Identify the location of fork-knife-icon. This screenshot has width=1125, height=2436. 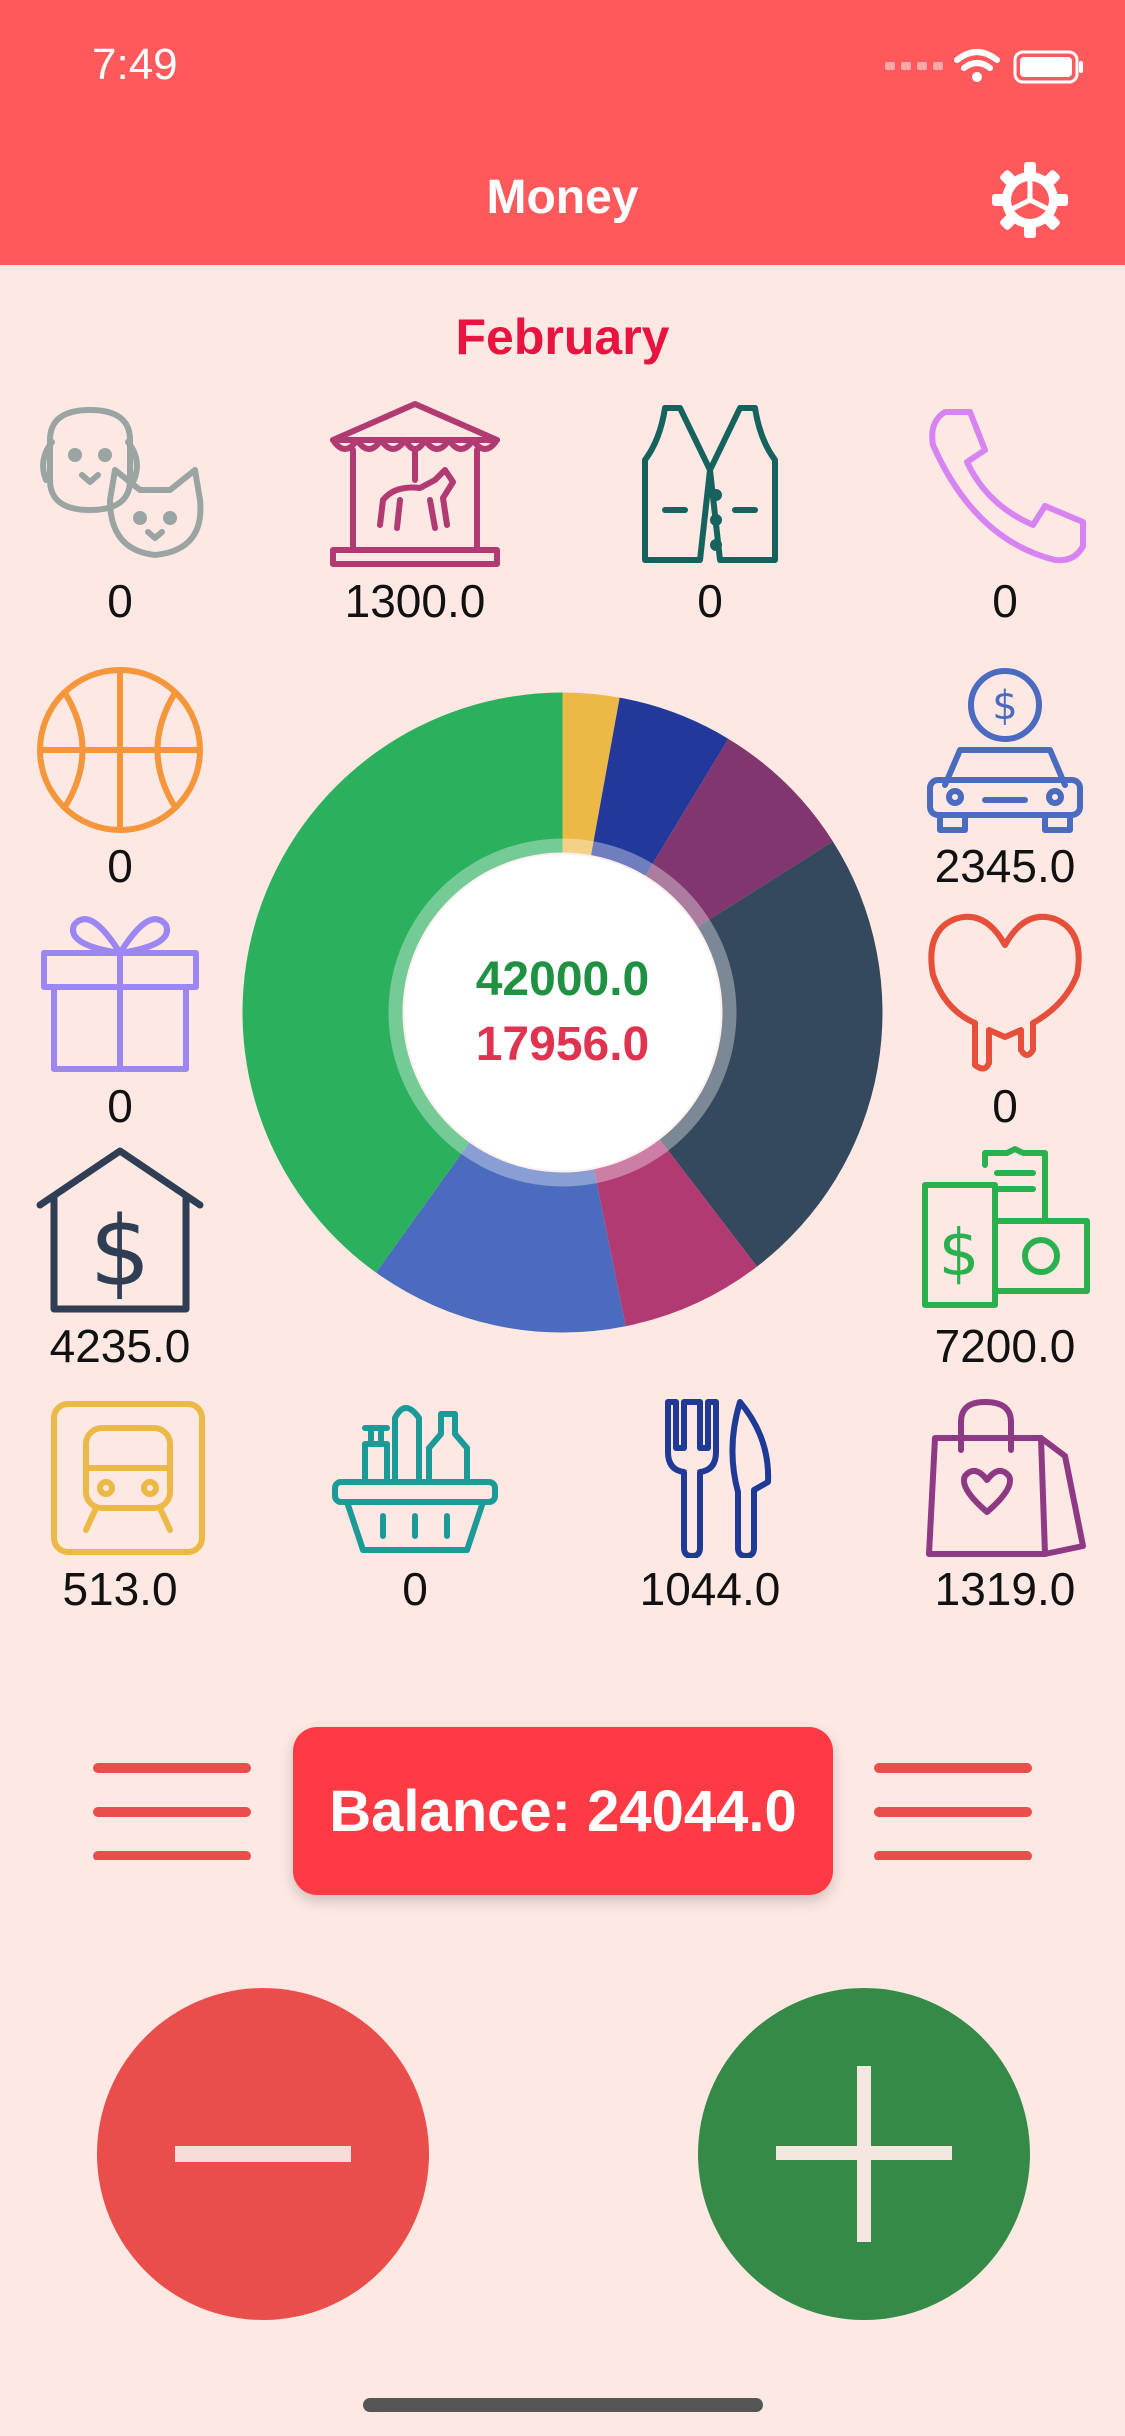
(718, 1478).